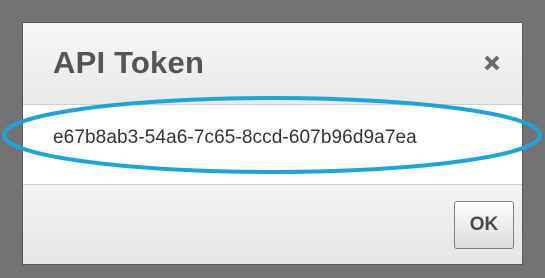 This screenshot has width=545, height=278. Describe the element at coordinates (492, 63) in the screenshot. I see `close-icon` at that location.